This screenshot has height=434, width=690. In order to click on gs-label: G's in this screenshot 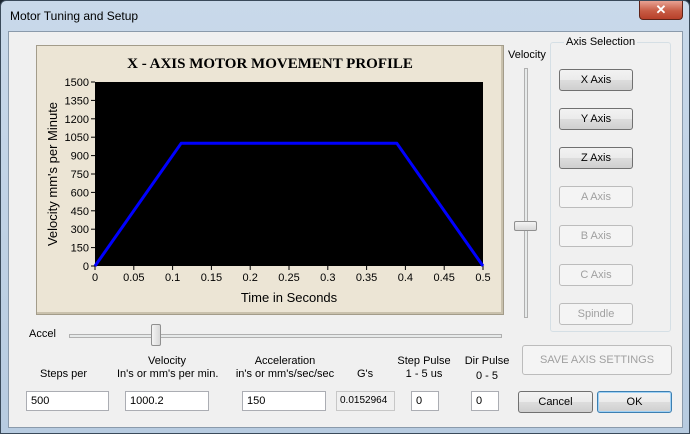, I will do `click(365, 374)`.